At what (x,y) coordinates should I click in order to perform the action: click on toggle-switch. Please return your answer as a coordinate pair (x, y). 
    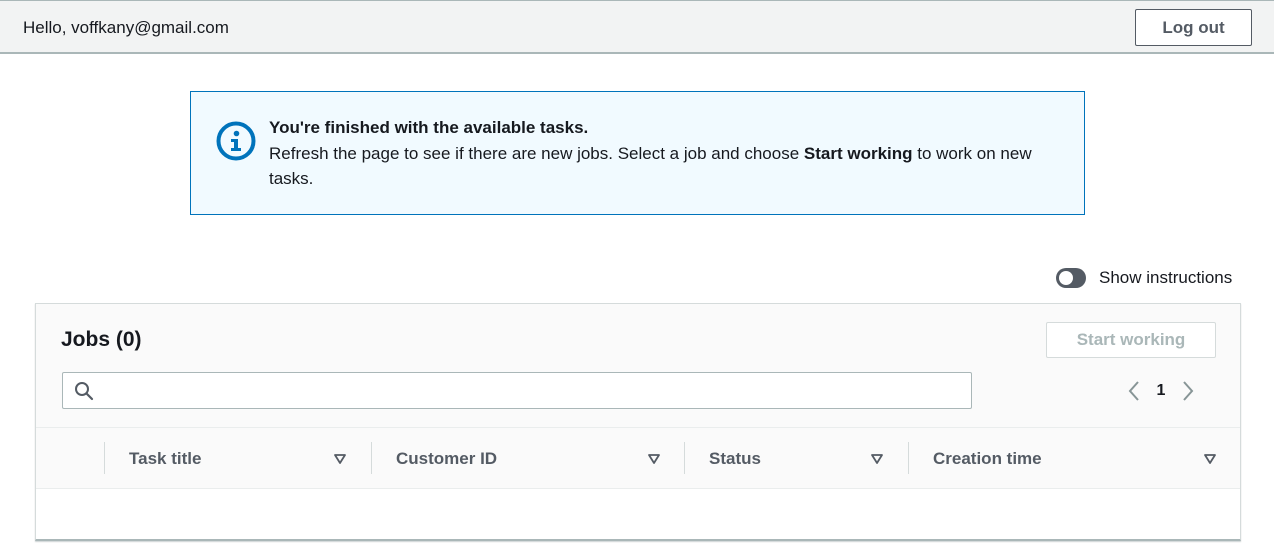
    Looking at the image, I should click on (1071, 278).